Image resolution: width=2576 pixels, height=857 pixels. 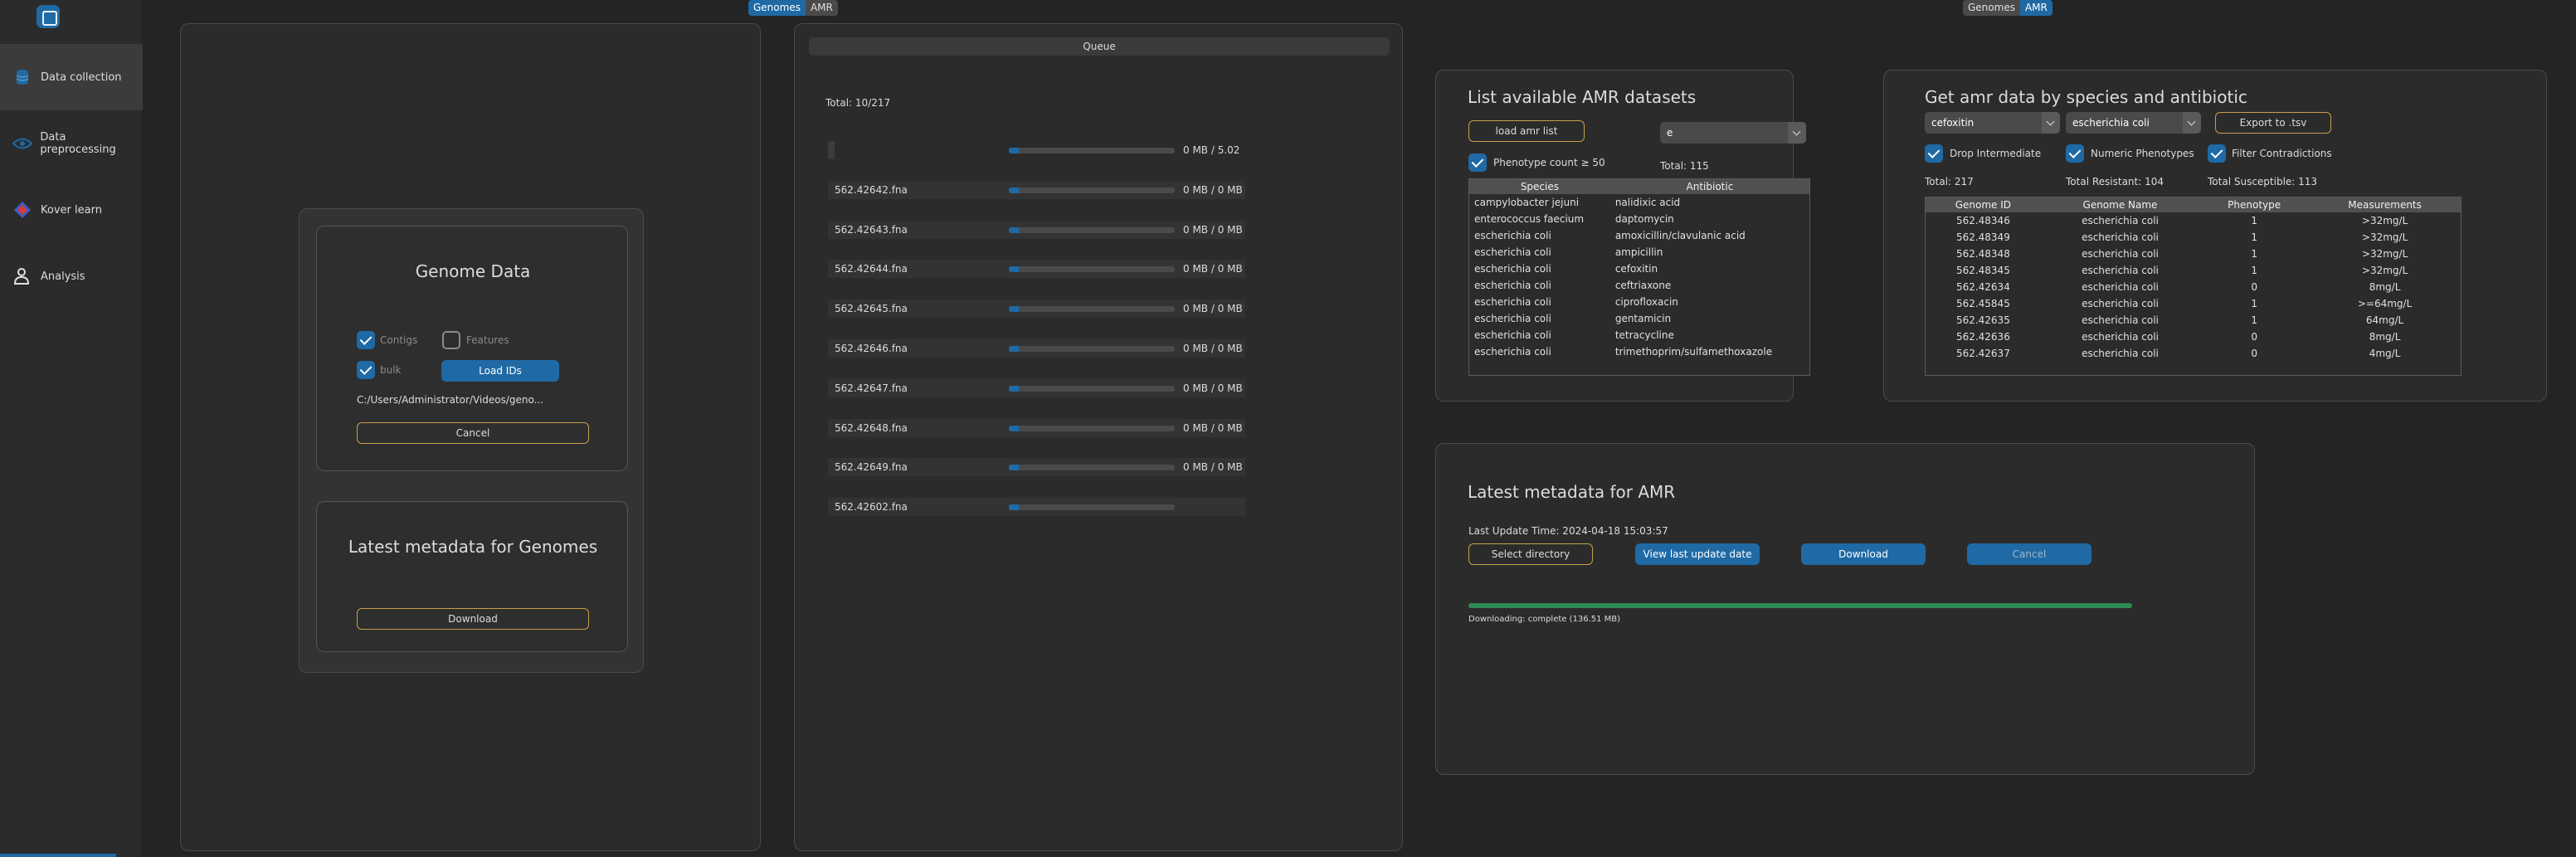 What do you see at coordinates (1582, 97) in the screenshot?
I see `amr-list-title: List available AMR datasets` at bounding box center [1582, 97].